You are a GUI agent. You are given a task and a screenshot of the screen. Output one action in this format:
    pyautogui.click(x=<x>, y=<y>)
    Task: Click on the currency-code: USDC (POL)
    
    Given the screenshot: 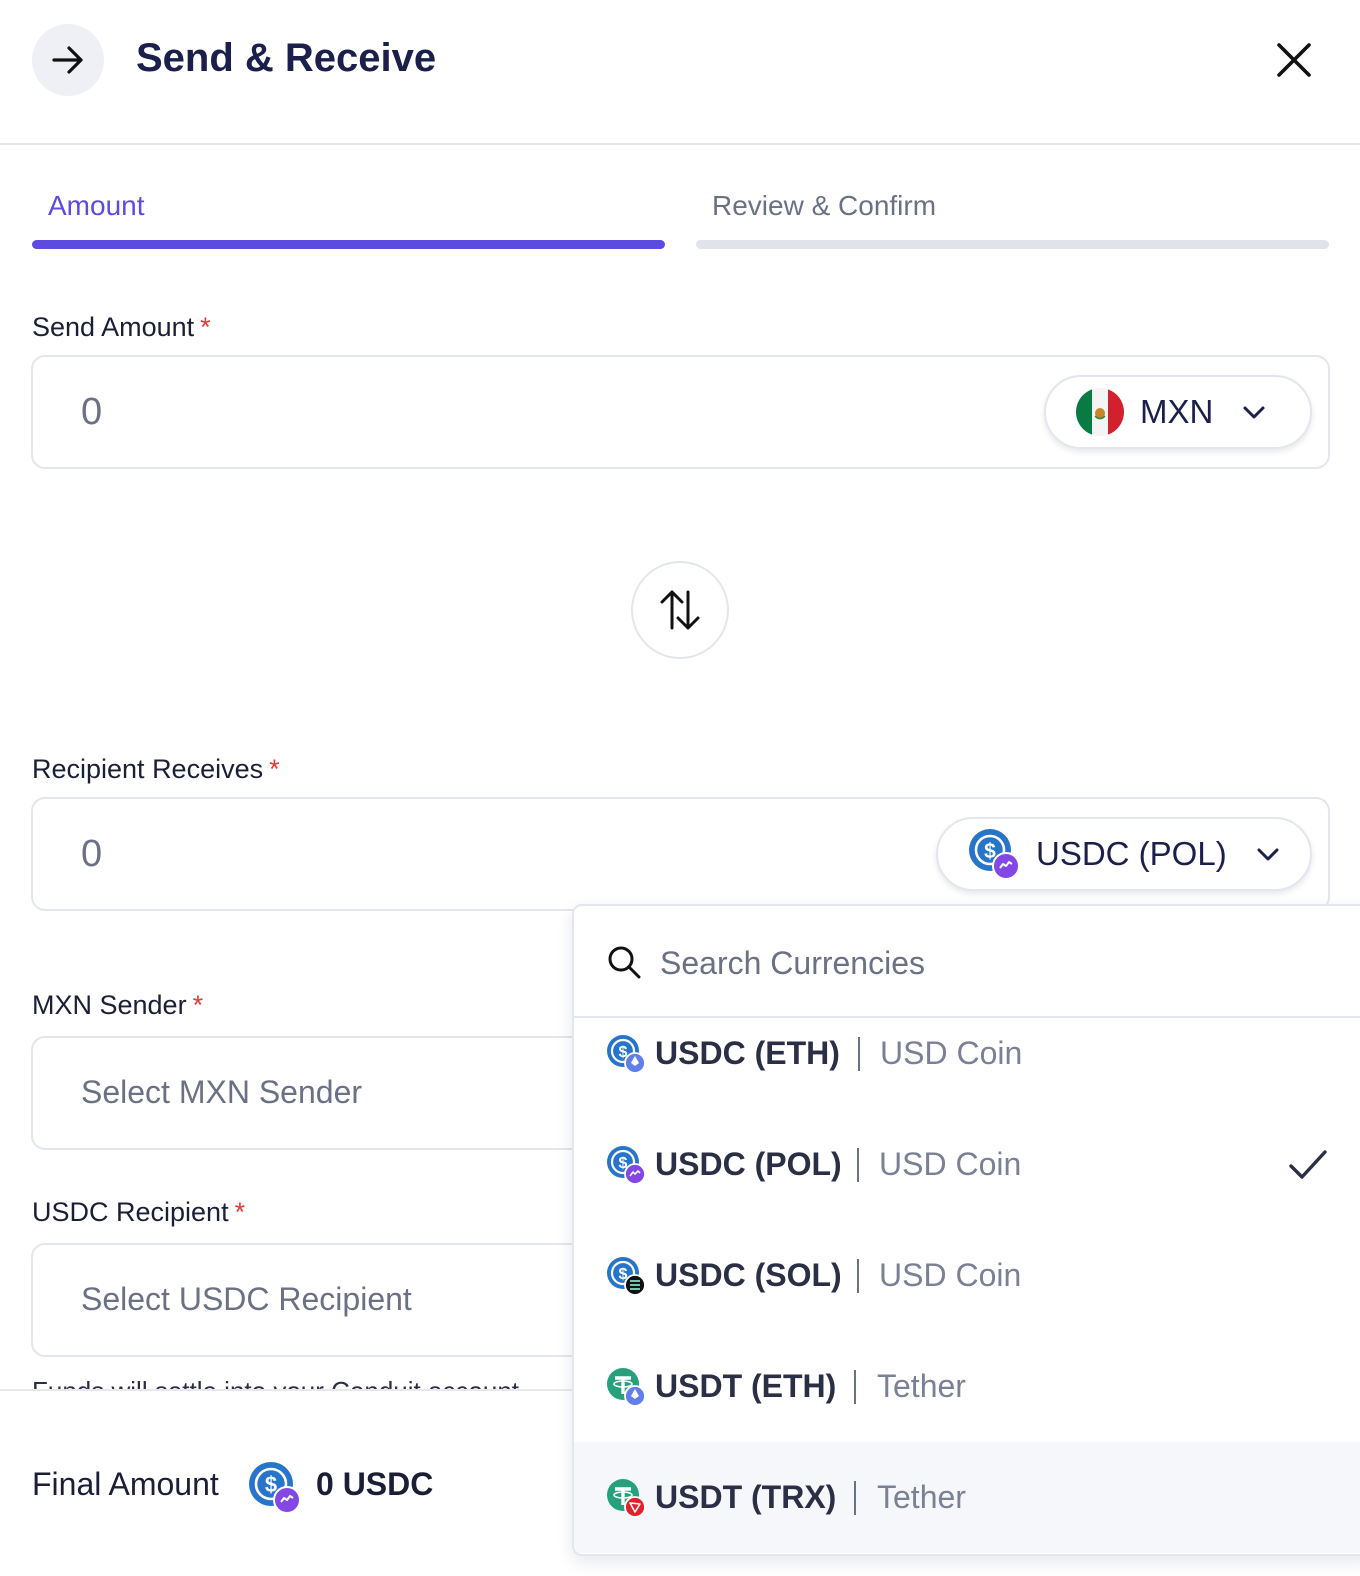 What is the action you would take?
    pyautogui.click(x=748, y=1164)
    